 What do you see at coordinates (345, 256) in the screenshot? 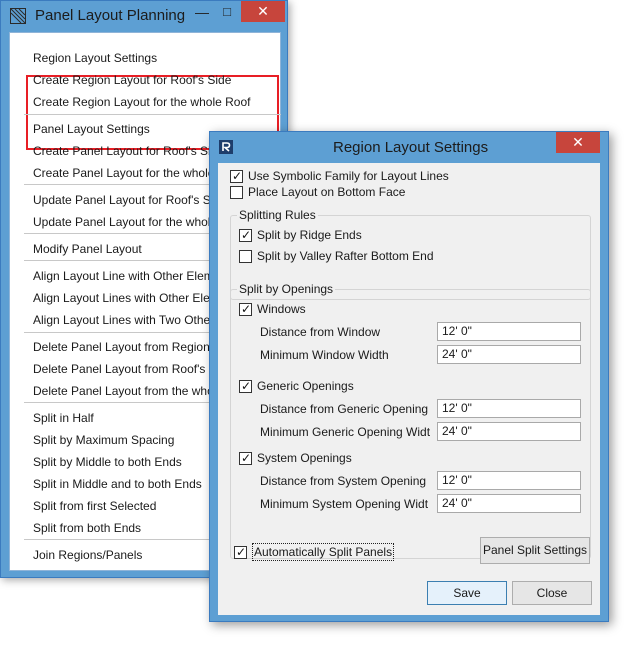
I see `checkbox-label: Split by Valley Rafter Bottom End` at bounding box center [345, 256].